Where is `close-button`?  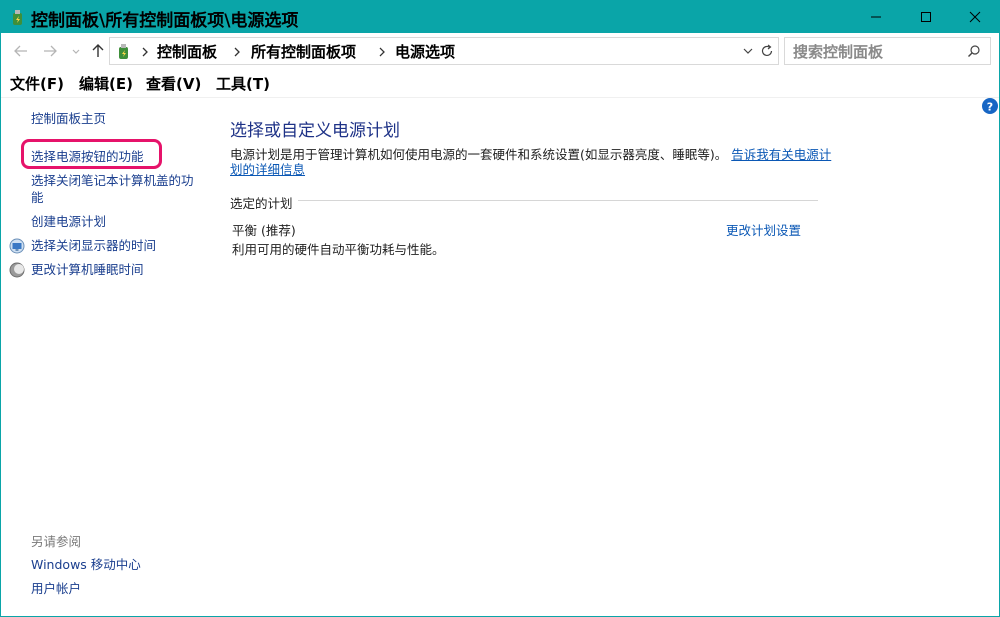 close-button is located at coordinates (974, 17).